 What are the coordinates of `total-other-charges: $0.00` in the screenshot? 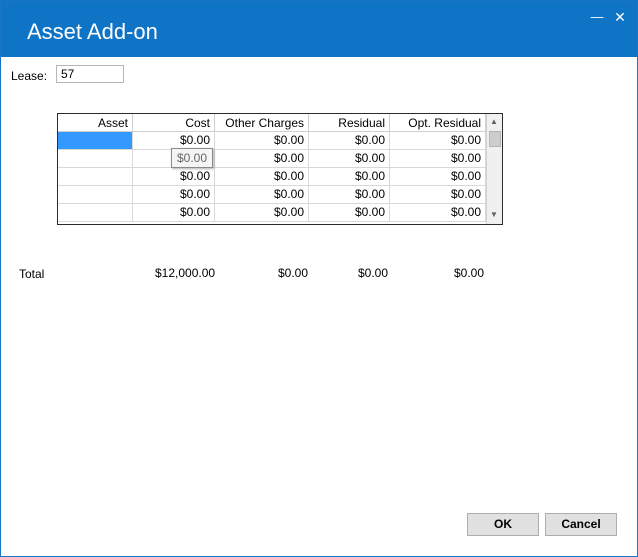 It's located at (293, 273).